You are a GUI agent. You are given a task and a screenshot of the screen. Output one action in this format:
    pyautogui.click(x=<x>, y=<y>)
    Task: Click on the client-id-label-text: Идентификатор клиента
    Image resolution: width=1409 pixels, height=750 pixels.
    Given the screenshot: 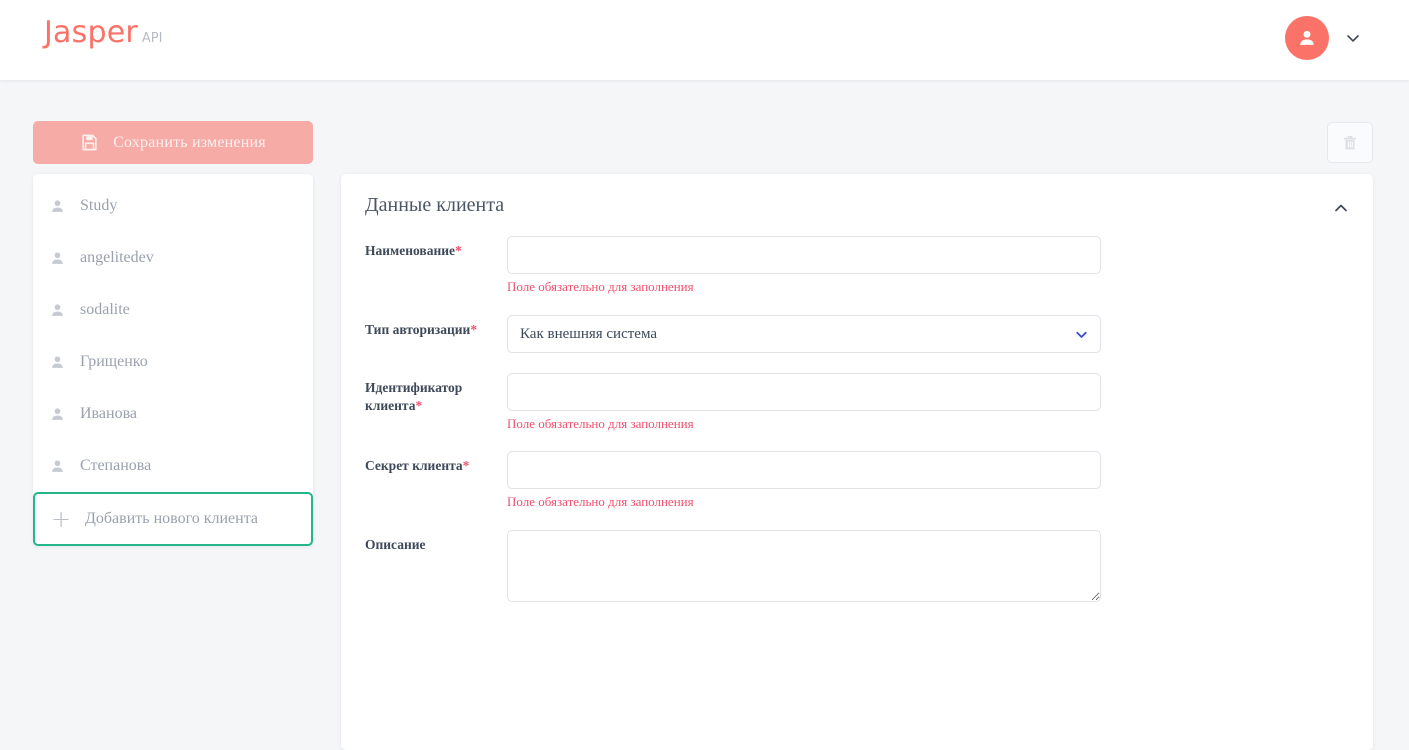 What is the action you would take?
    pyautogui.click(x=414, y=396)
    